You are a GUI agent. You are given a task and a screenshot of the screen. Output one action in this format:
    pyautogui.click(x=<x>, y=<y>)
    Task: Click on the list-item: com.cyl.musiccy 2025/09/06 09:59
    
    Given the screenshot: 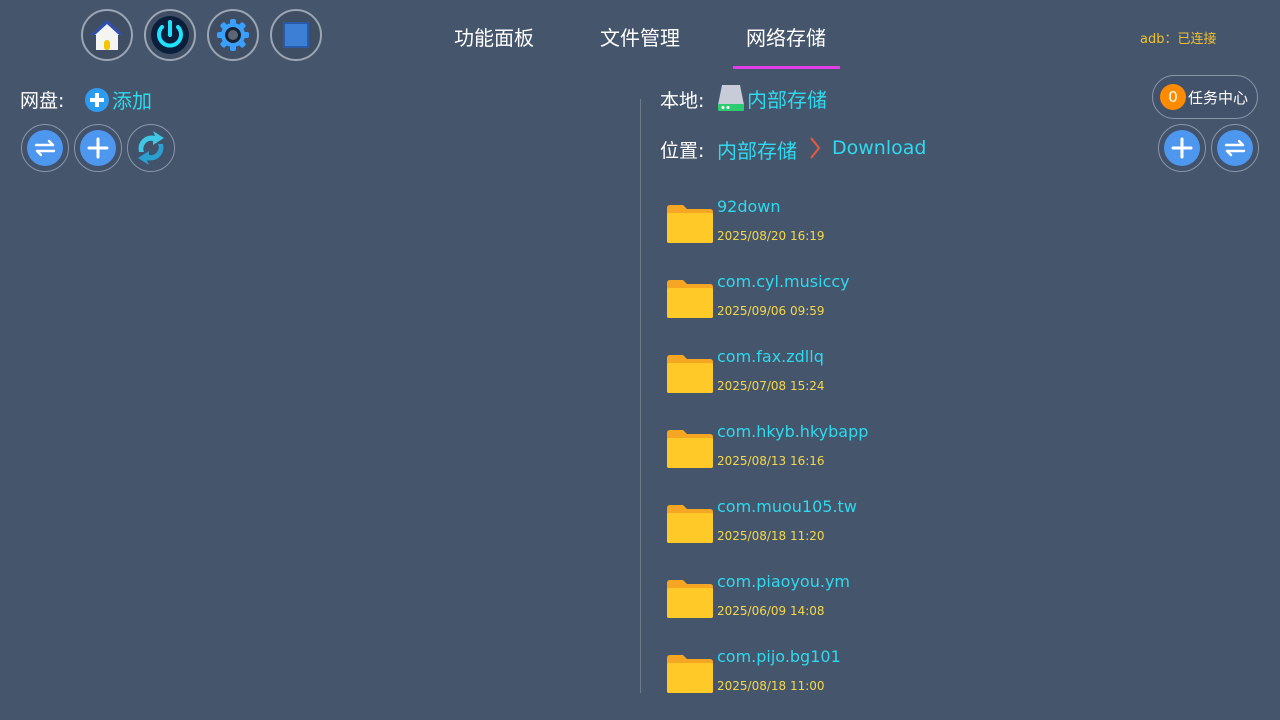 What is the action you would take?
    pyautogui.click(x=816, y=299)
    